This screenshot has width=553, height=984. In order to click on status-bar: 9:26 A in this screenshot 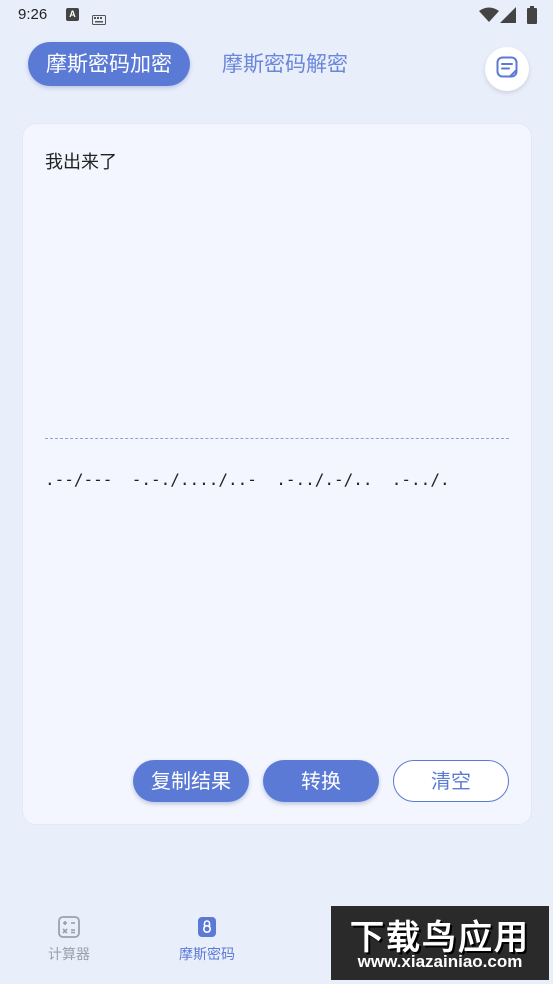, I will do `click(276, 15)`.